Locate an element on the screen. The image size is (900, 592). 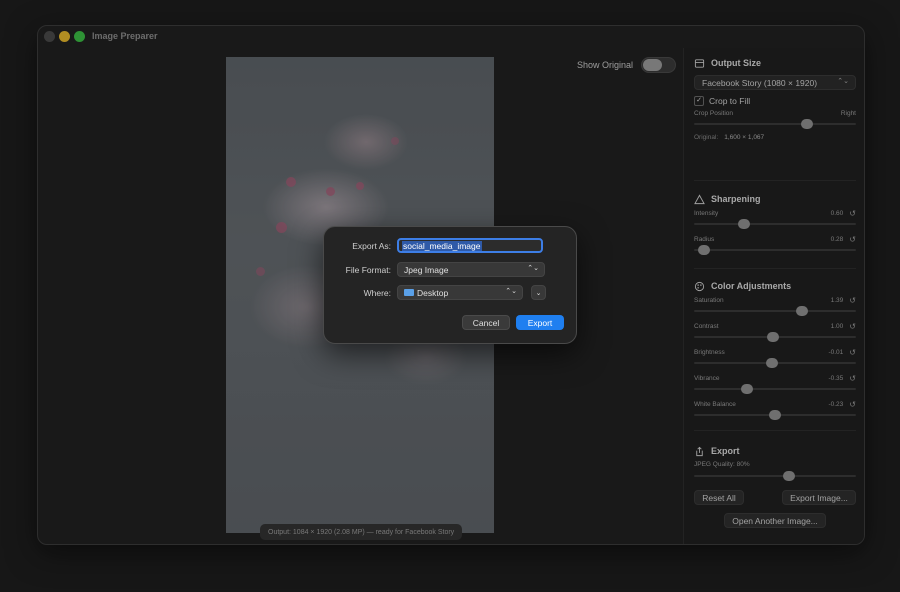
contrast-value: 1.00 is located at coordinates (837, 326).